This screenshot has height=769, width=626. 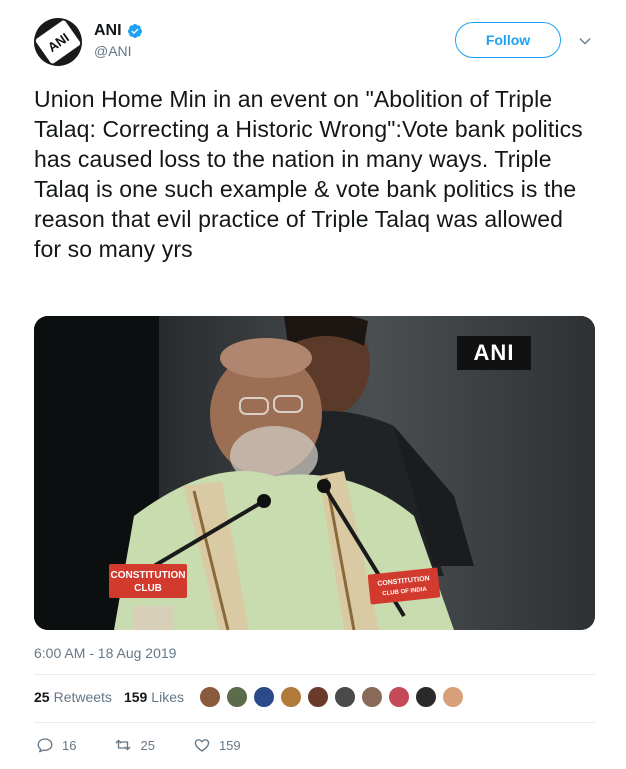 I want to click on reply-count: 16, so click(x=69, y=745).